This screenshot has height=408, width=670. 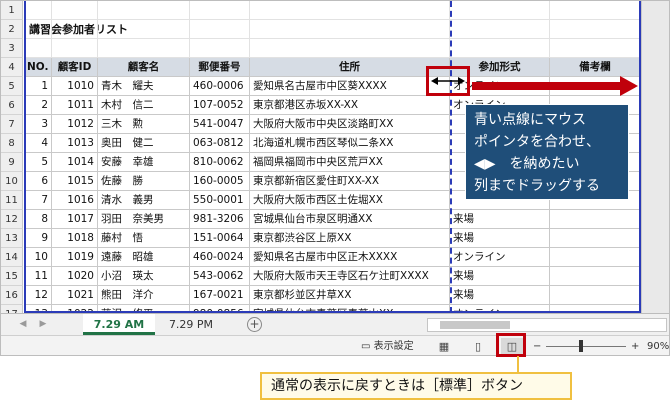 I want to click on cell-addr: 東京都港区赤坂XX-XX, so click(x=350, y=105).